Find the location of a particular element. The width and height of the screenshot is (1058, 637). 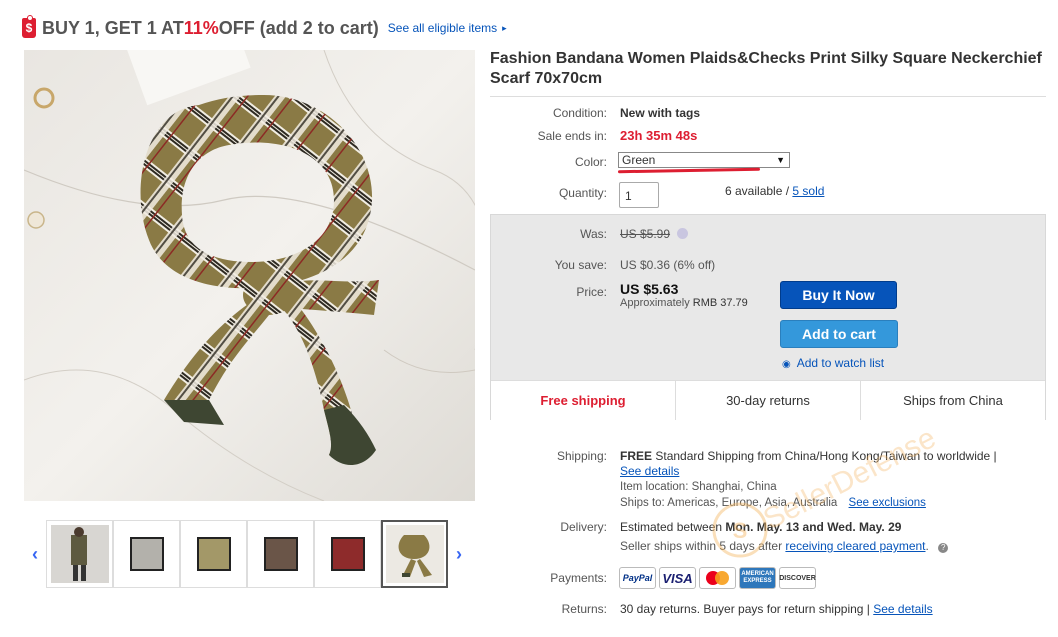

ships-from-badge: Ships from China is located at coordinates (953, 400).